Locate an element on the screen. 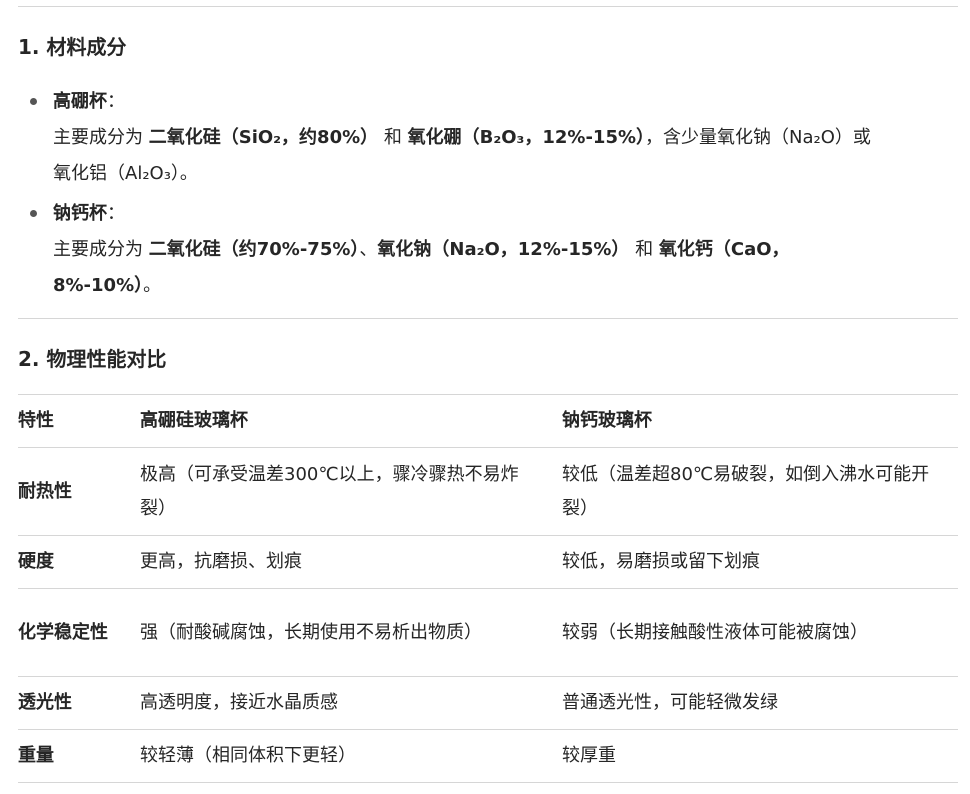 This screenshot has width=970, height=794. table-cell: 较弱（长期接触酸性液体可能被腐蚀） is located at coordinates (760, 632).